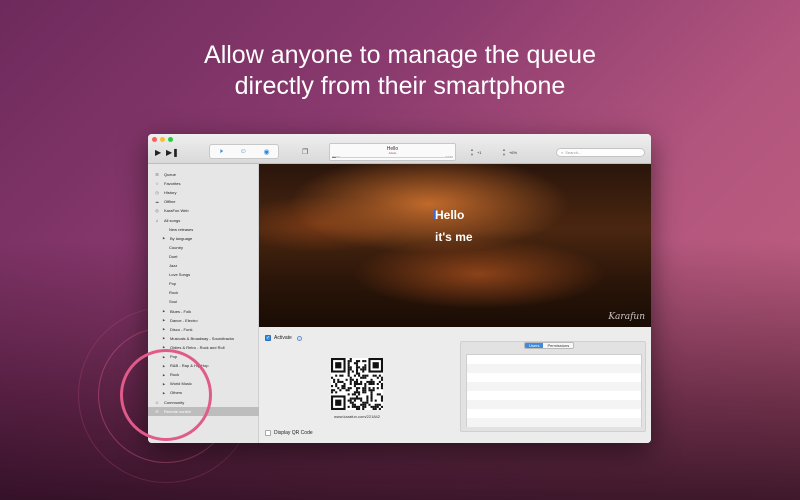 This screenshot has width=800, height=500. I want to click on tempo-stepper: ▲ ▼ +6%, so click(509, 152).